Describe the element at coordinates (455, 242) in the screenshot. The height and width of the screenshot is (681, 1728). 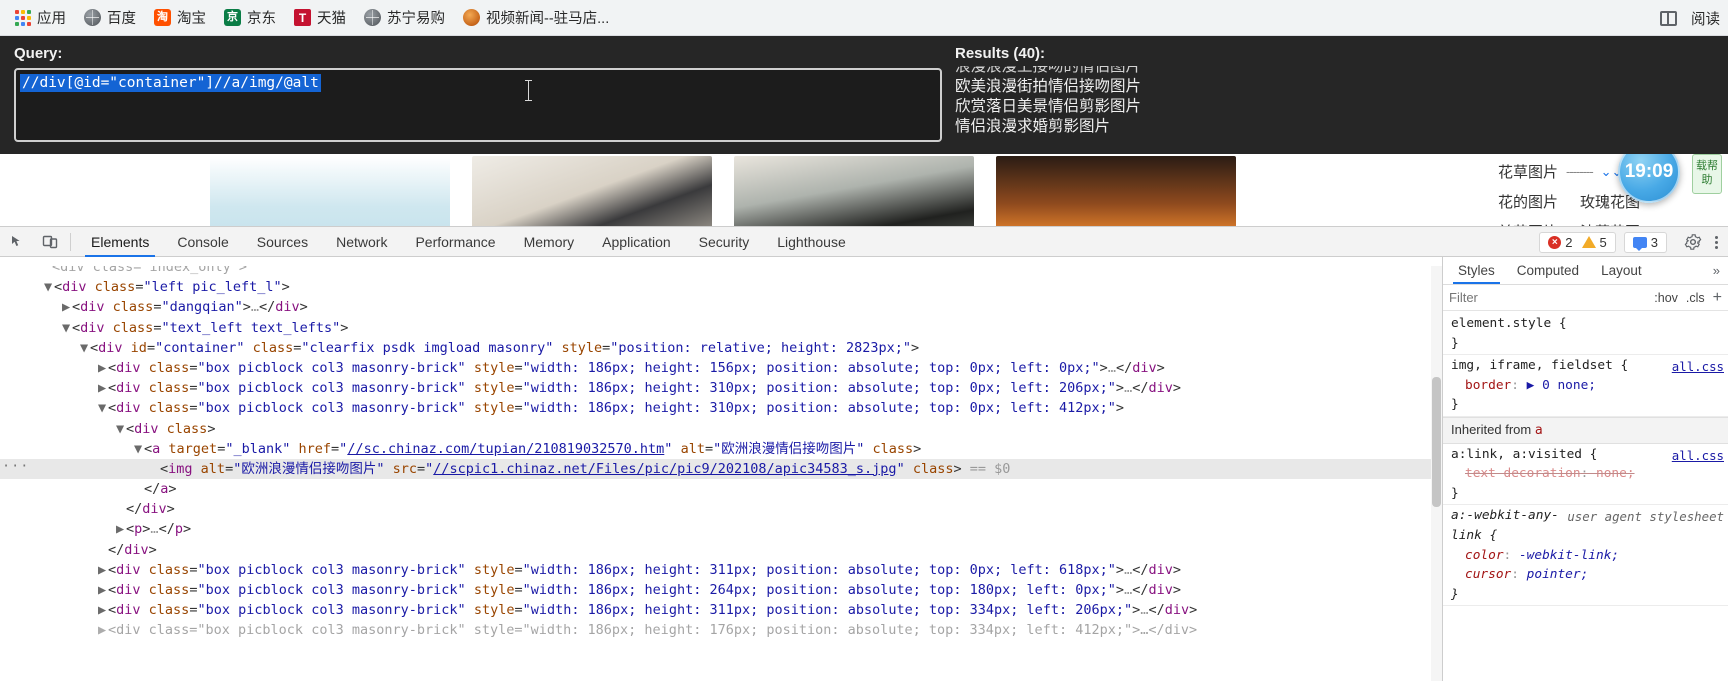
I see `tab-performance: Performance` at that location.